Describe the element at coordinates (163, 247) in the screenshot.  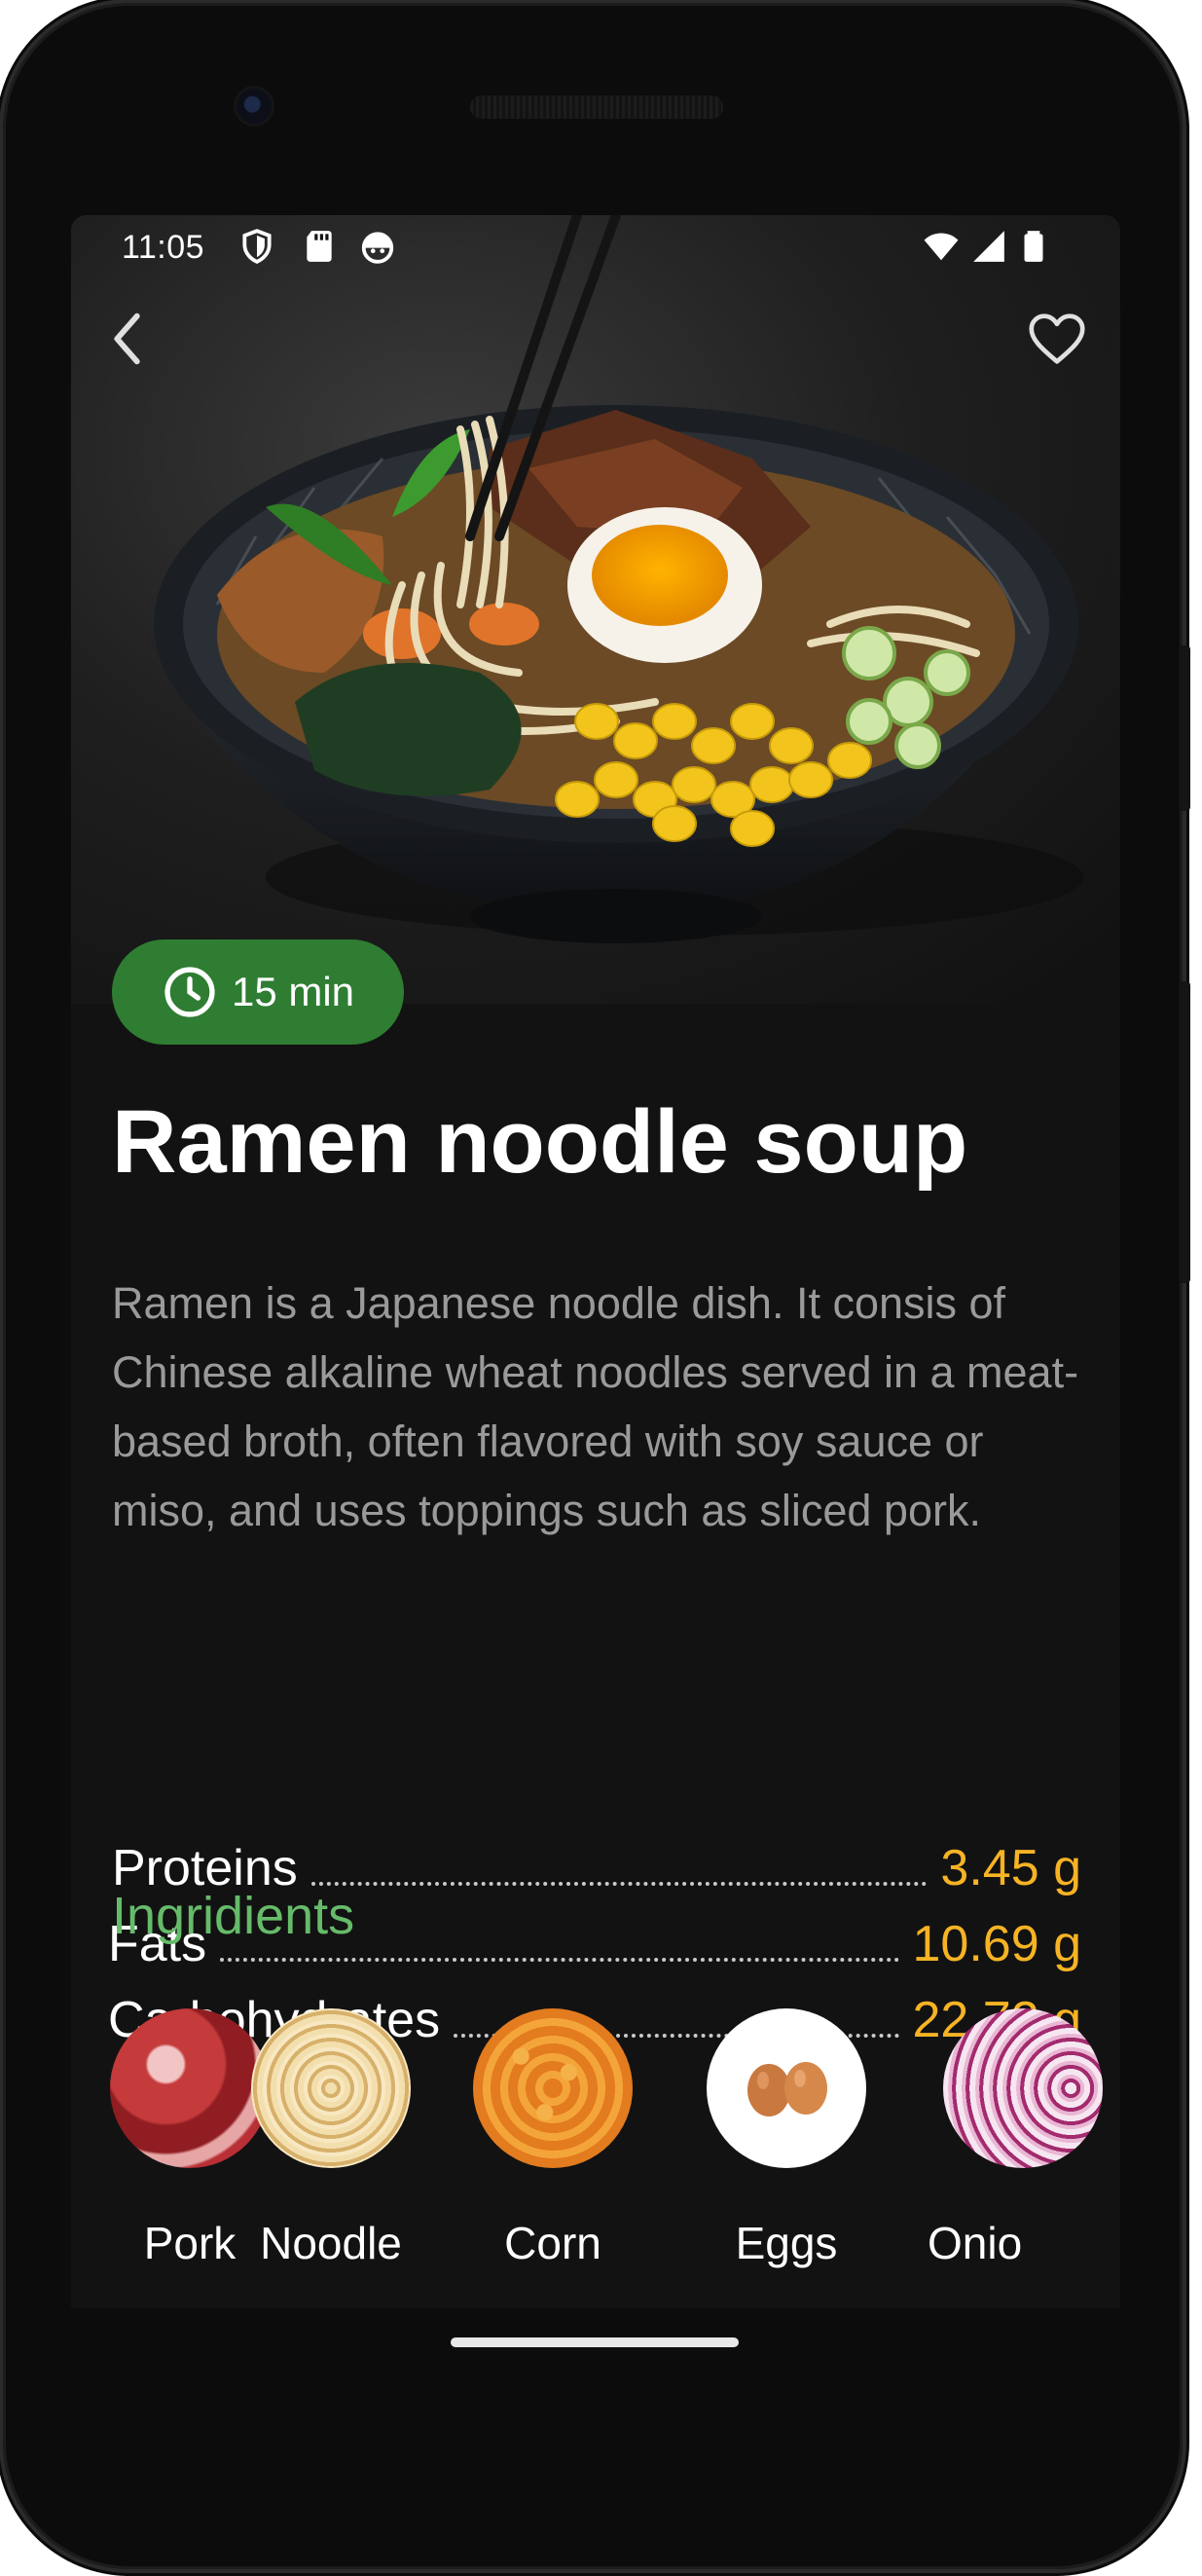
I see `status-time: 11:05` at that location.